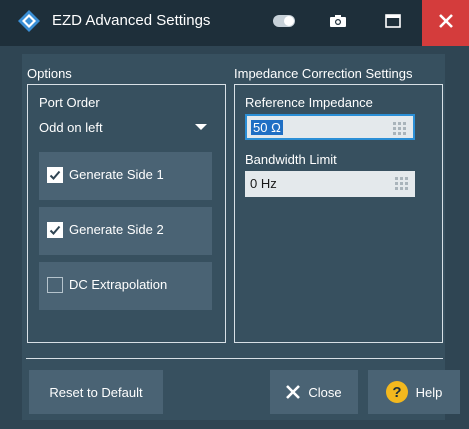 The height and width of the screenshot is (429, 469). Describe the element at coordinates (263, 183) in the screenshot. I see `bandwidth-limit-value: 0 Hz` at that location.